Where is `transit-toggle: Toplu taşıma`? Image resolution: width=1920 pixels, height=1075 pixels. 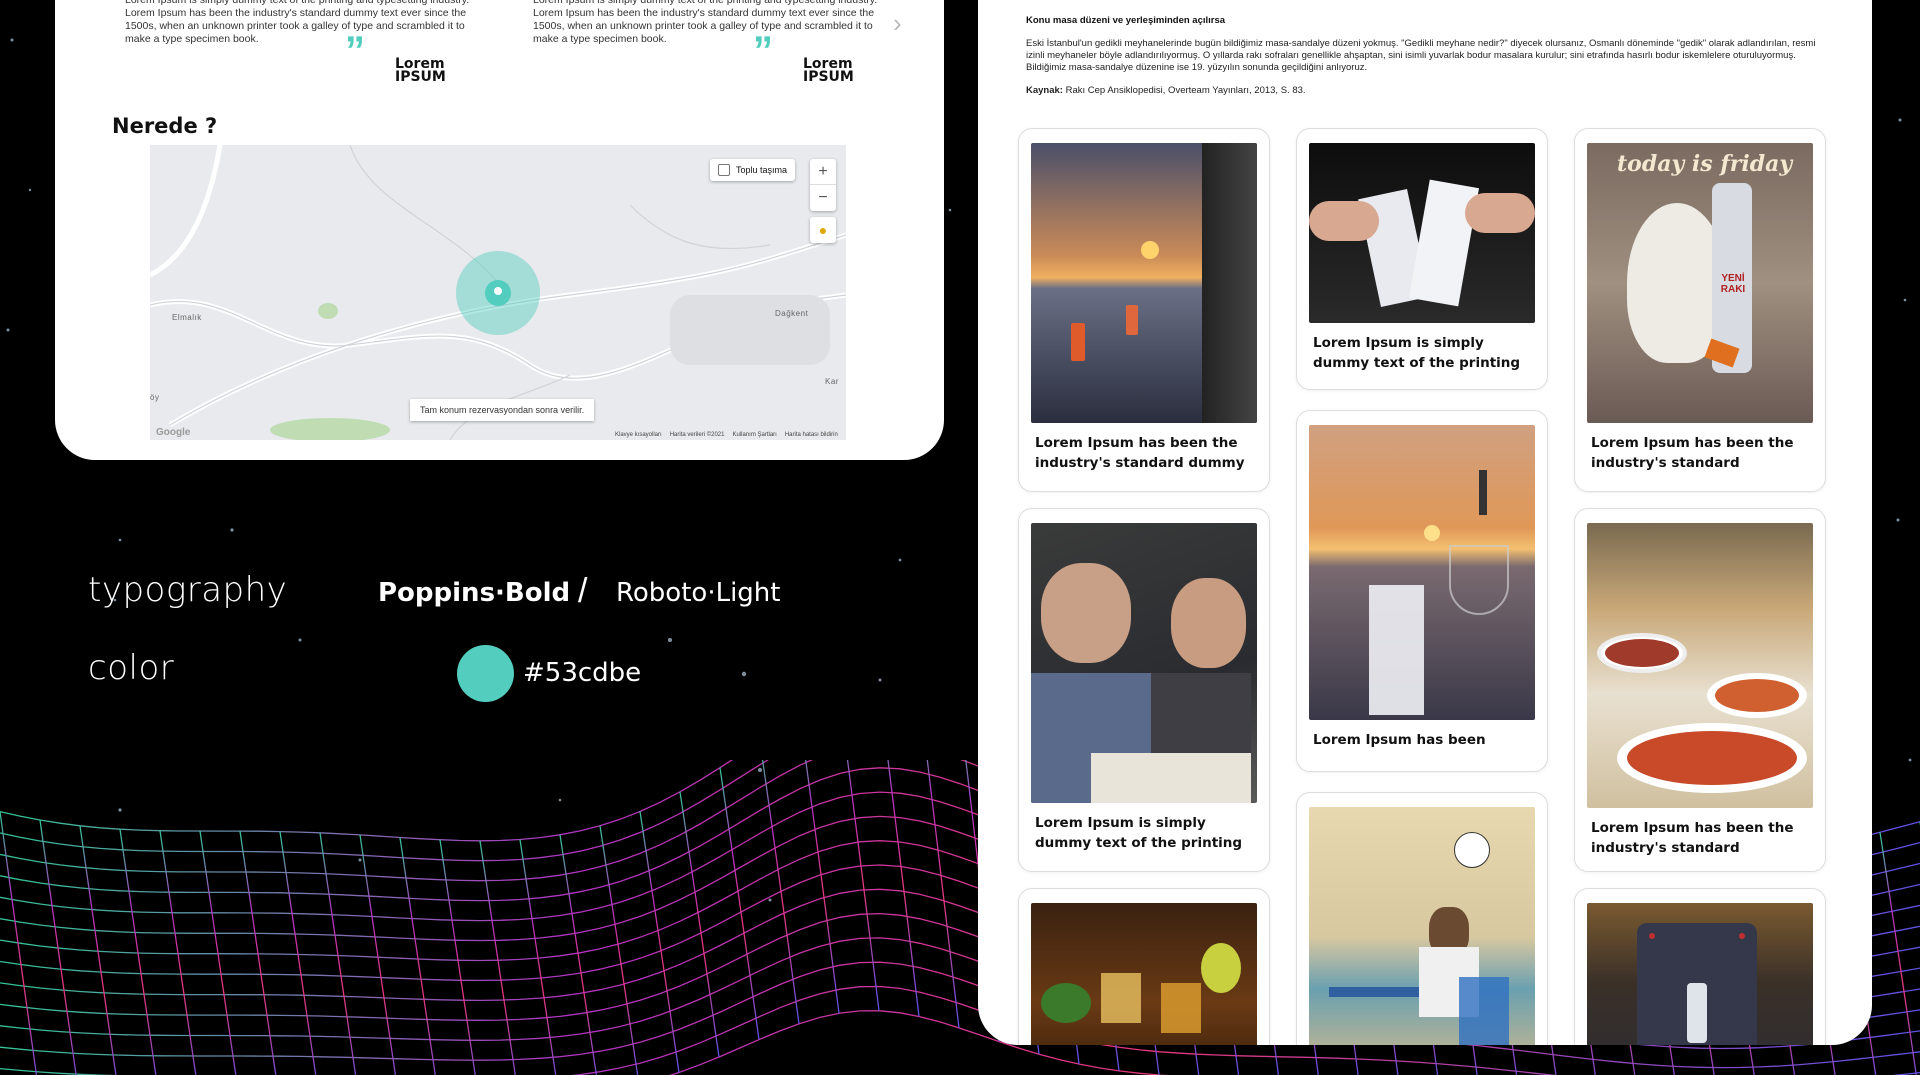 transit-toggle: Toplu taşıma is located at coordinates (753, 170).